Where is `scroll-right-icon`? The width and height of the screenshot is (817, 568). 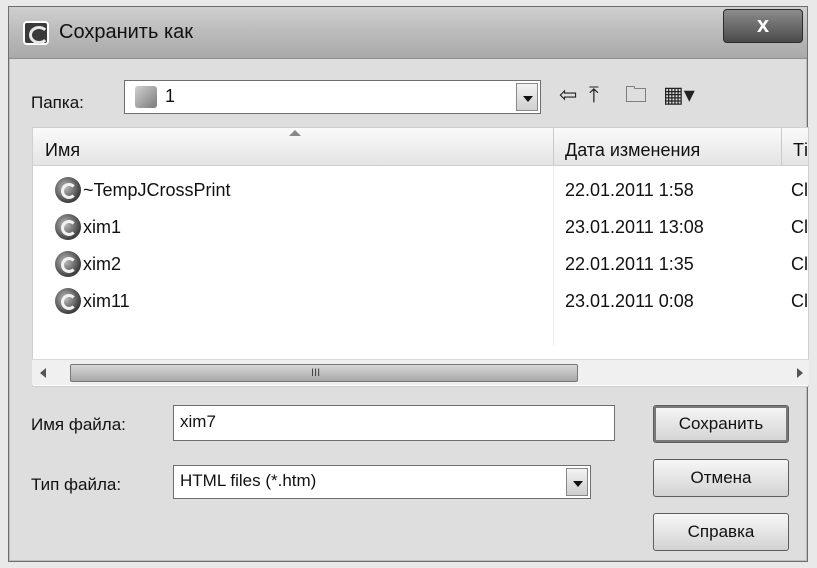
scroll-right-icon is located at coordinates (800, 373).